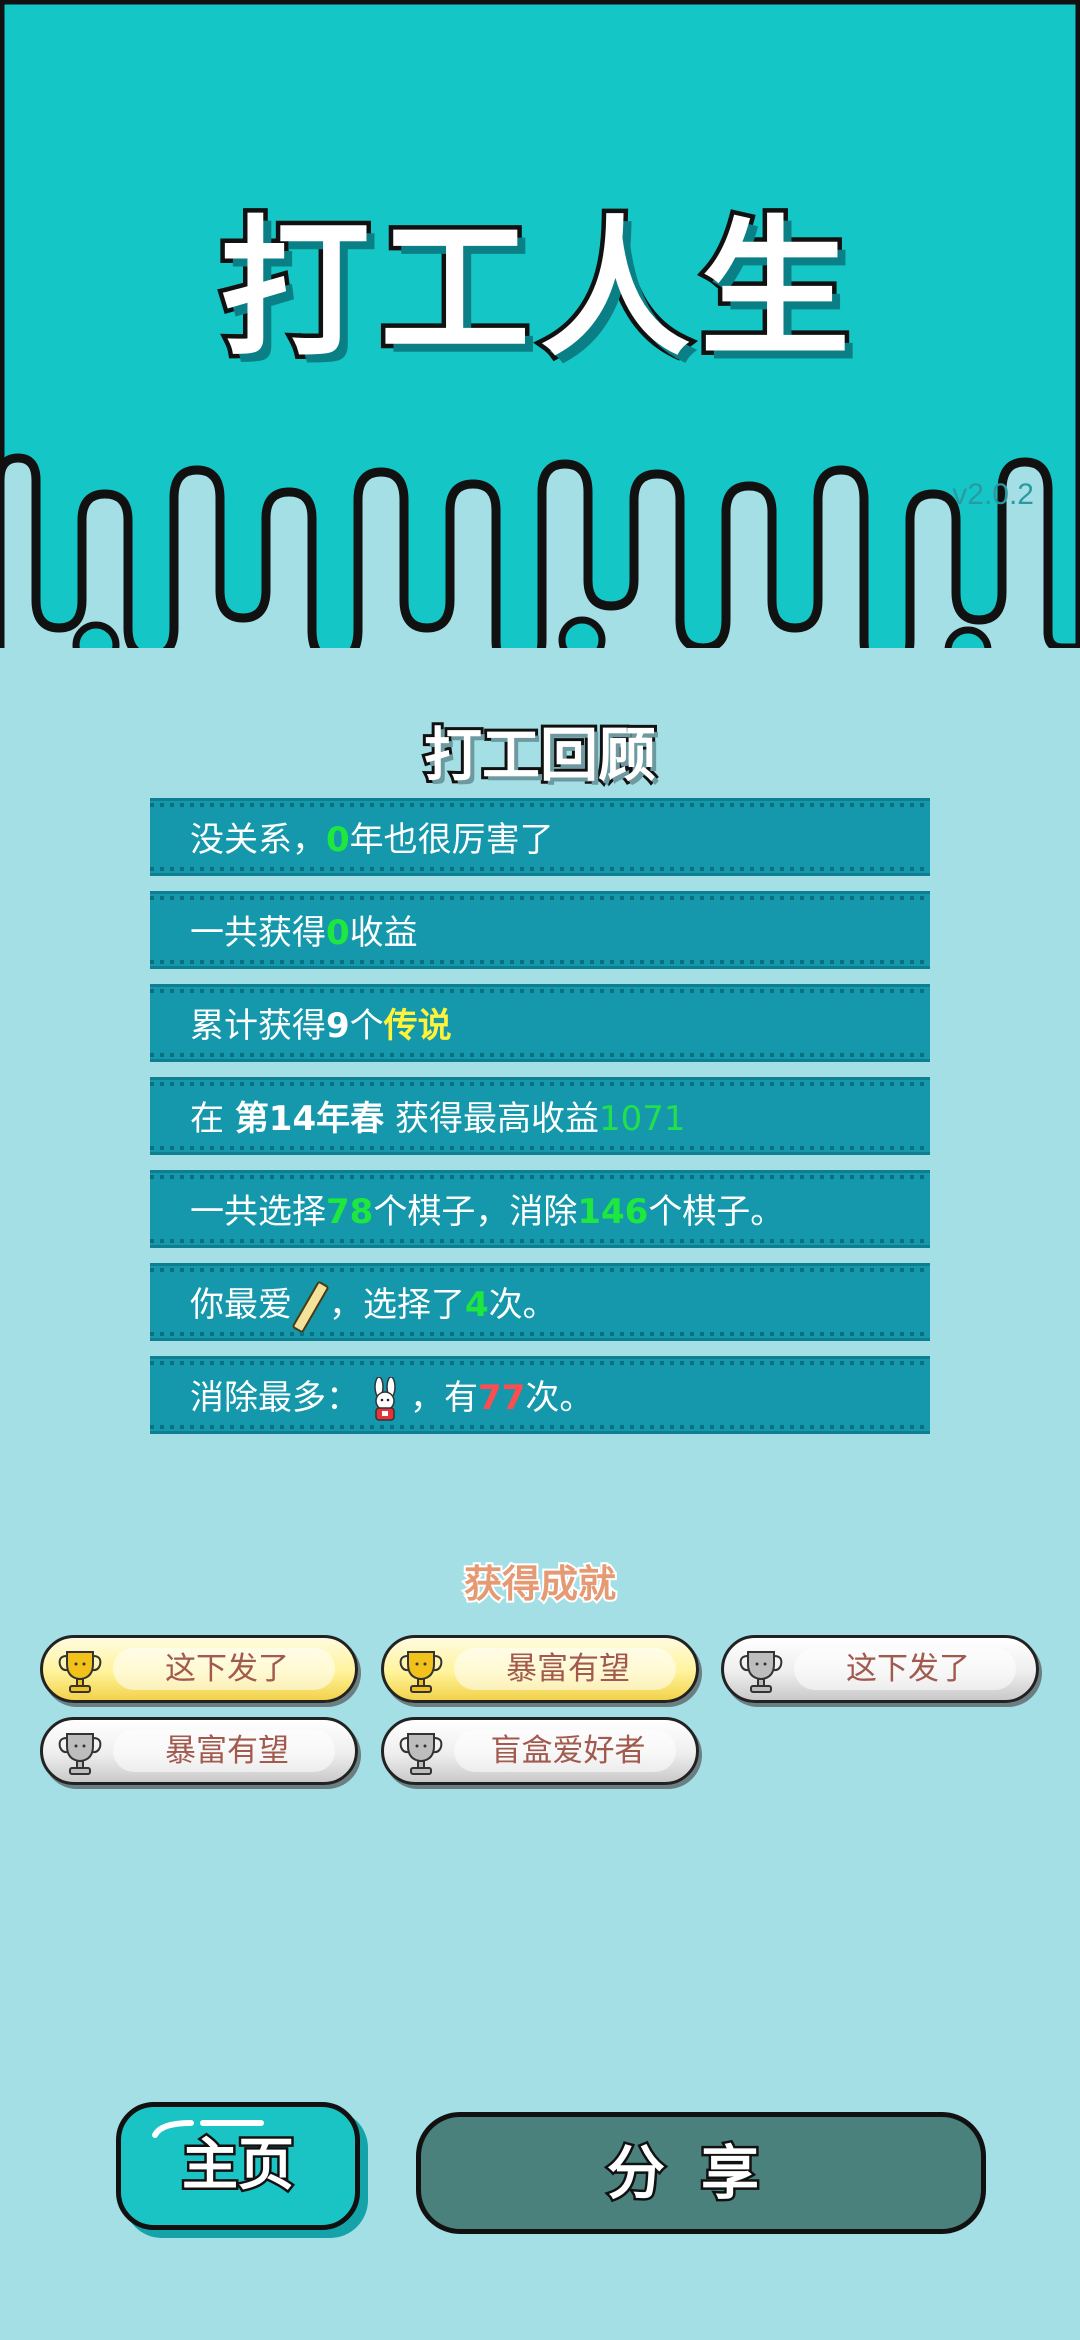 Image resolution: width=1080 pixels, height=2340 pixels. I want to click on row-text: 收益, so click(383, 933).